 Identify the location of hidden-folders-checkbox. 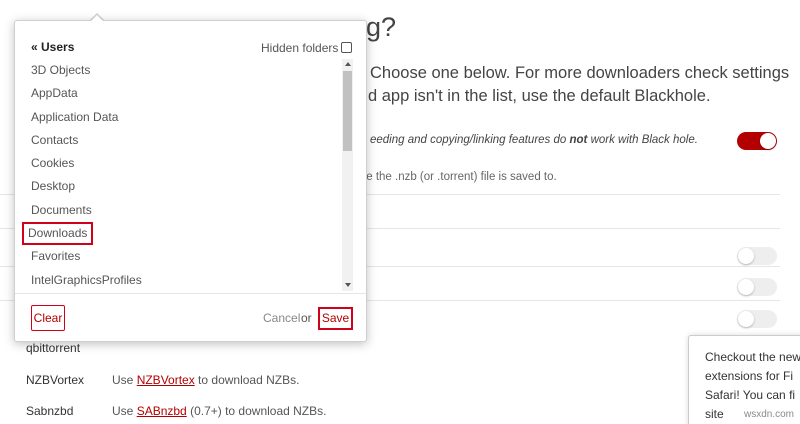
(346, 47).